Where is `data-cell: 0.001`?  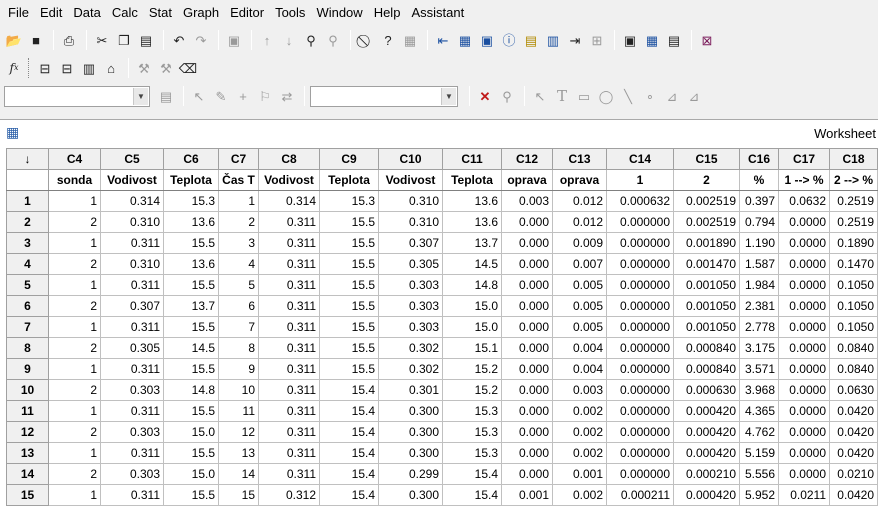
data-cell: 0.001 is located at coordinates (527, 495).